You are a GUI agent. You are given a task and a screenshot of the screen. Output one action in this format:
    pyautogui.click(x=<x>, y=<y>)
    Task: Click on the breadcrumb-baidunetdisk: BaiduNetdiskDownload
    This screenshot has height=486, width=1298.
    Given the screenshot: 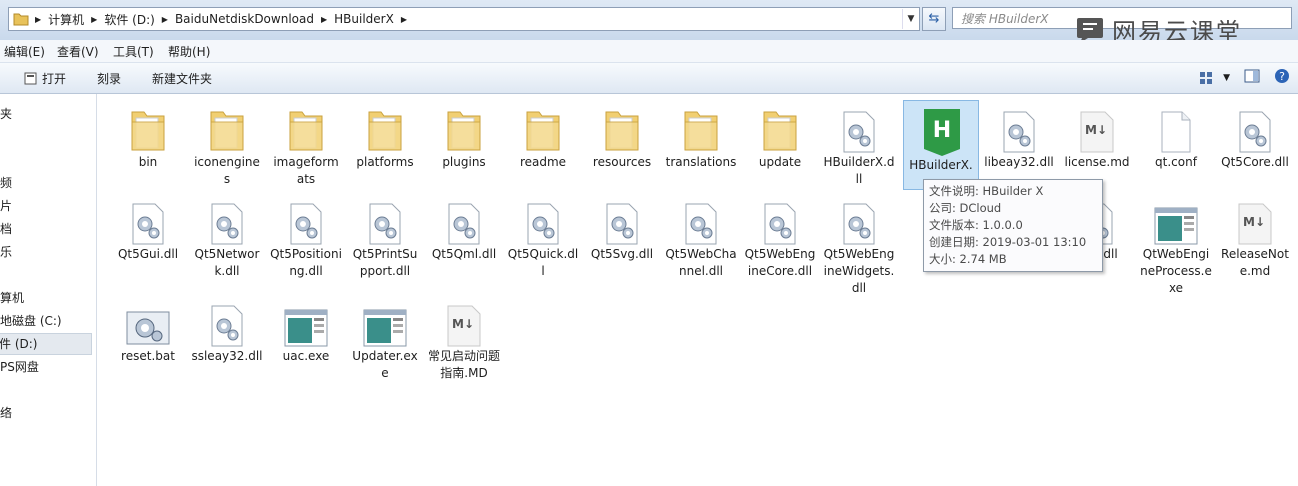 What is the action you would take?
    pyautogui.click(x=244, y=19)
    